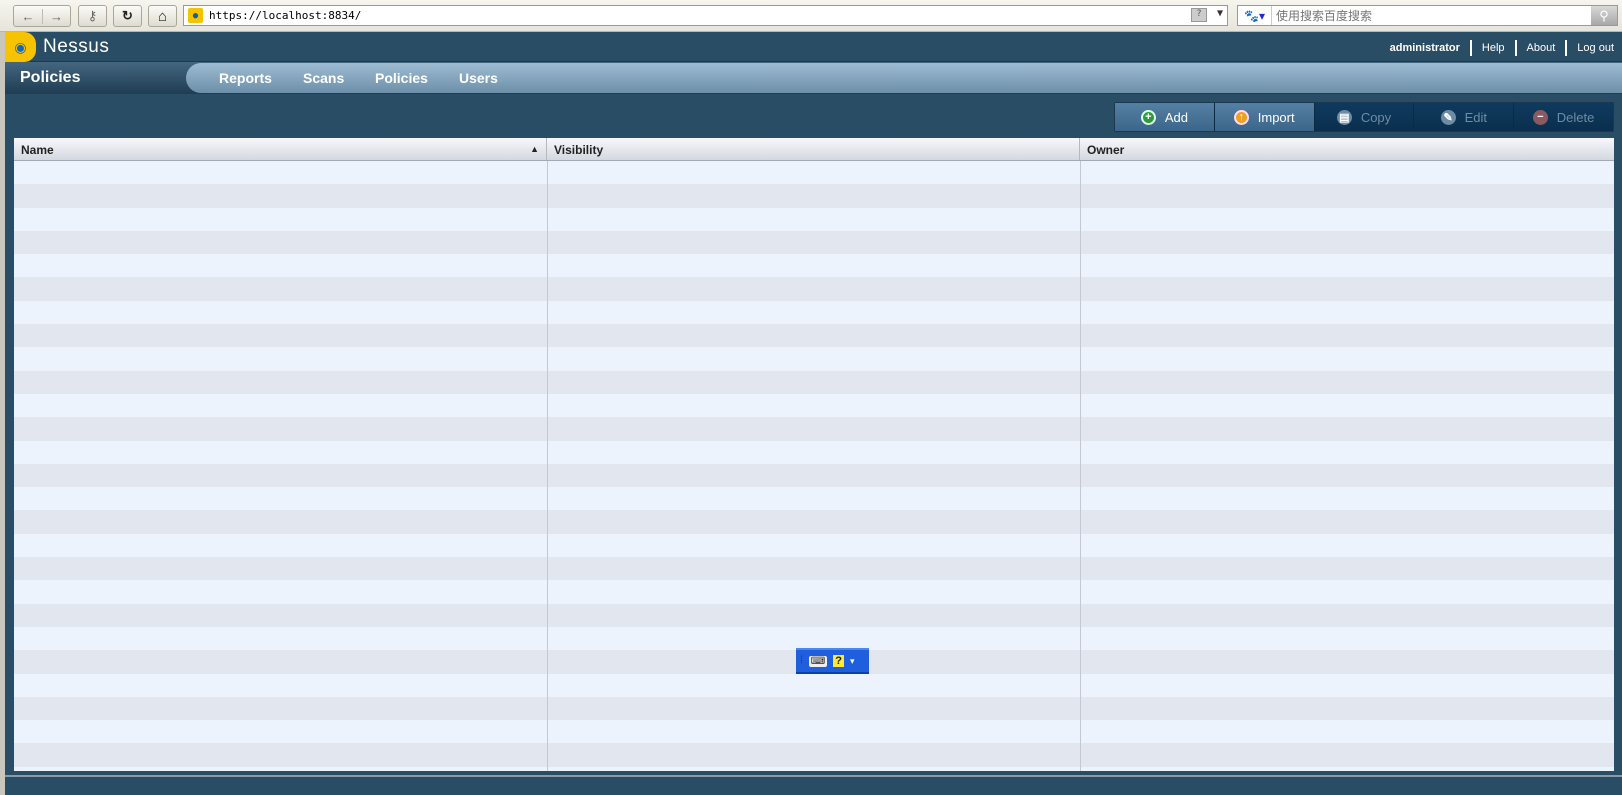 The image size is (1622, 795). I want to click on window-frame, so click(2, 413).